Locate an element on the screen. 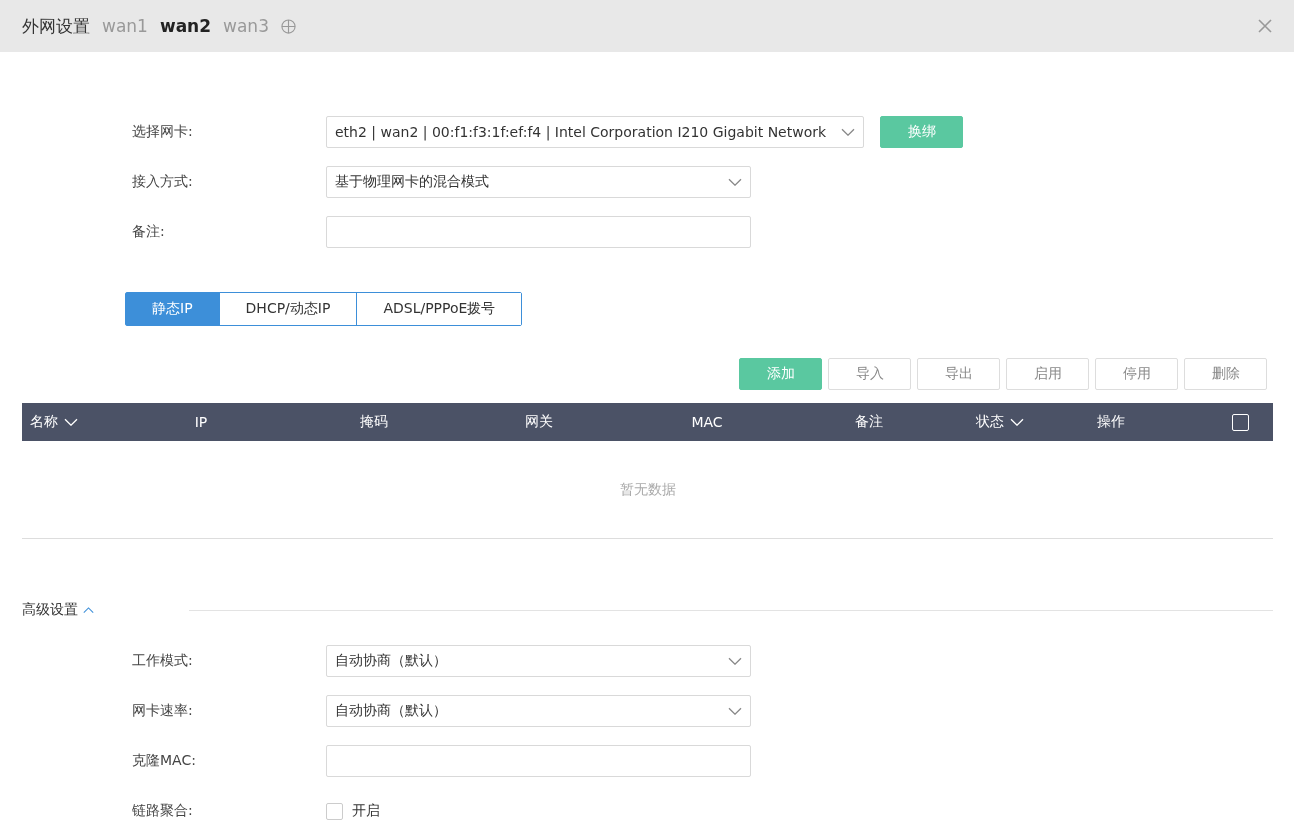 The height and width of the screenshot is (838, 1294). field-label: 备注: is located at coordinates (149, 232).